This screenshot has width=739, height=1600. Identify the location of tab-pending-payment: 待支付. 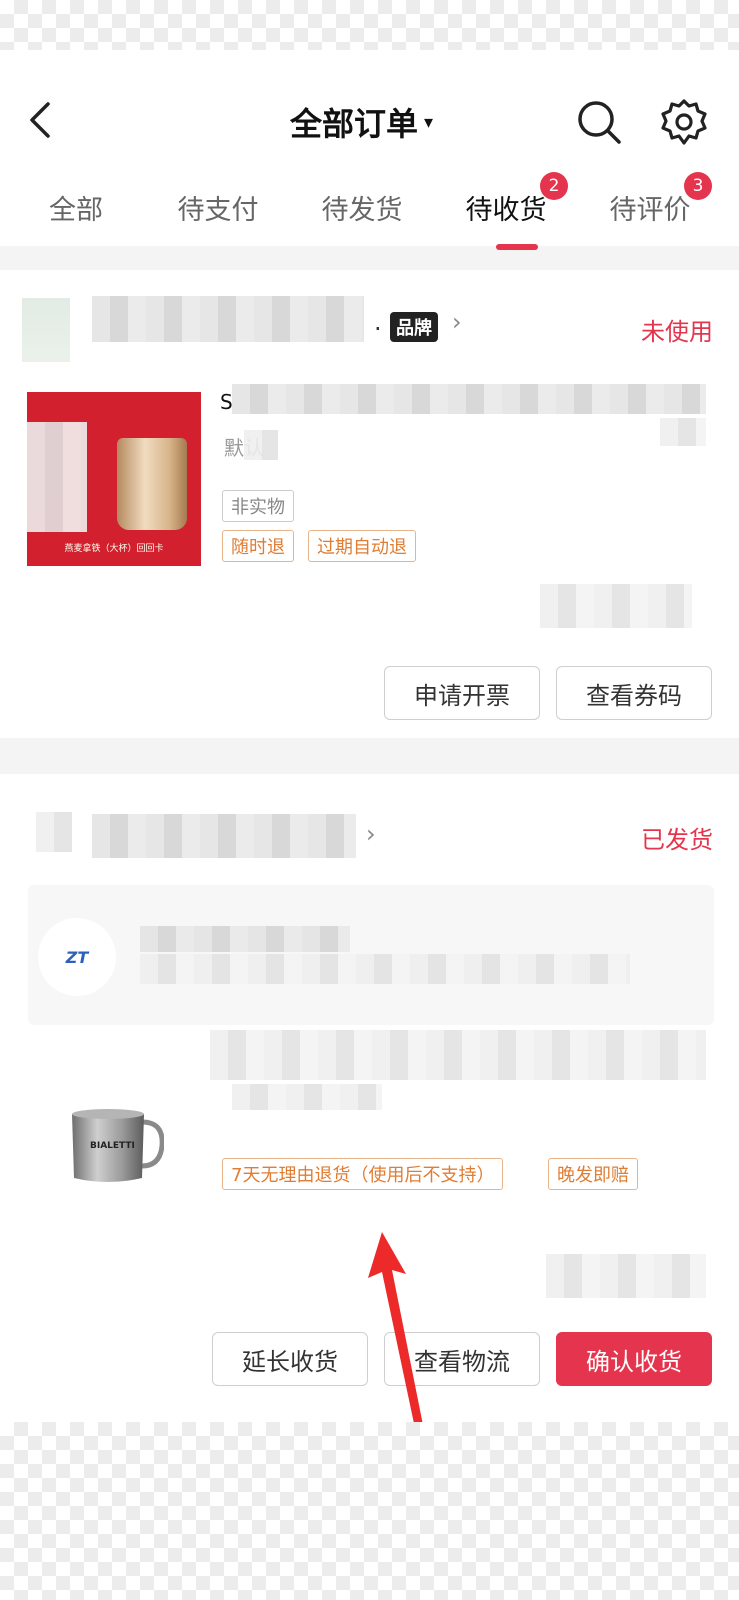
(218, 207).